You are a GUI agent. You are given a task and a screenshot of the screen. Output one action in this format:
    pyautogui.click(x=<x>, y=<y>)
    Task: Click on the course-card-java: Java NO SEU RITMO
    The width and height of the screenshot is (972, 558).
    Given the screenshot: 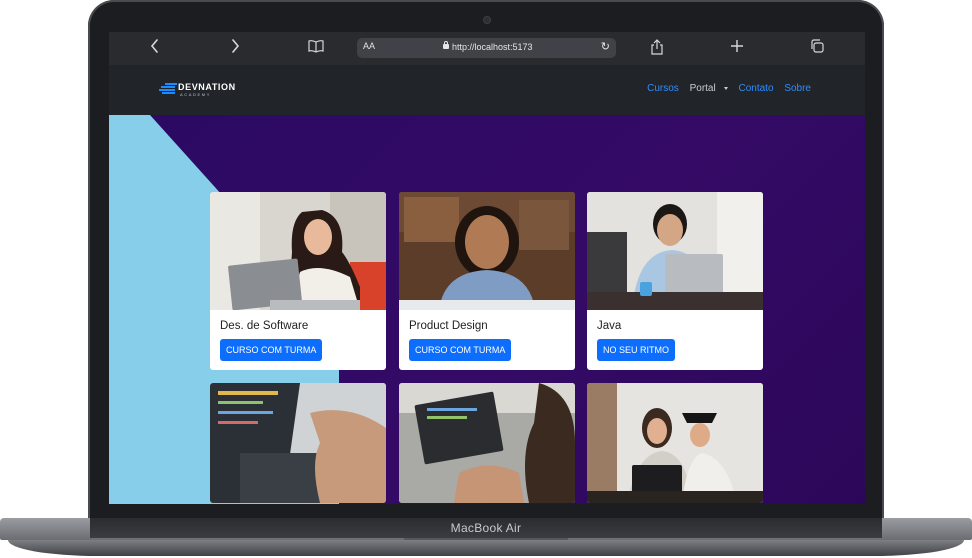 What is the action you would take?
    pyautogui.click(x=675, y=281)
    